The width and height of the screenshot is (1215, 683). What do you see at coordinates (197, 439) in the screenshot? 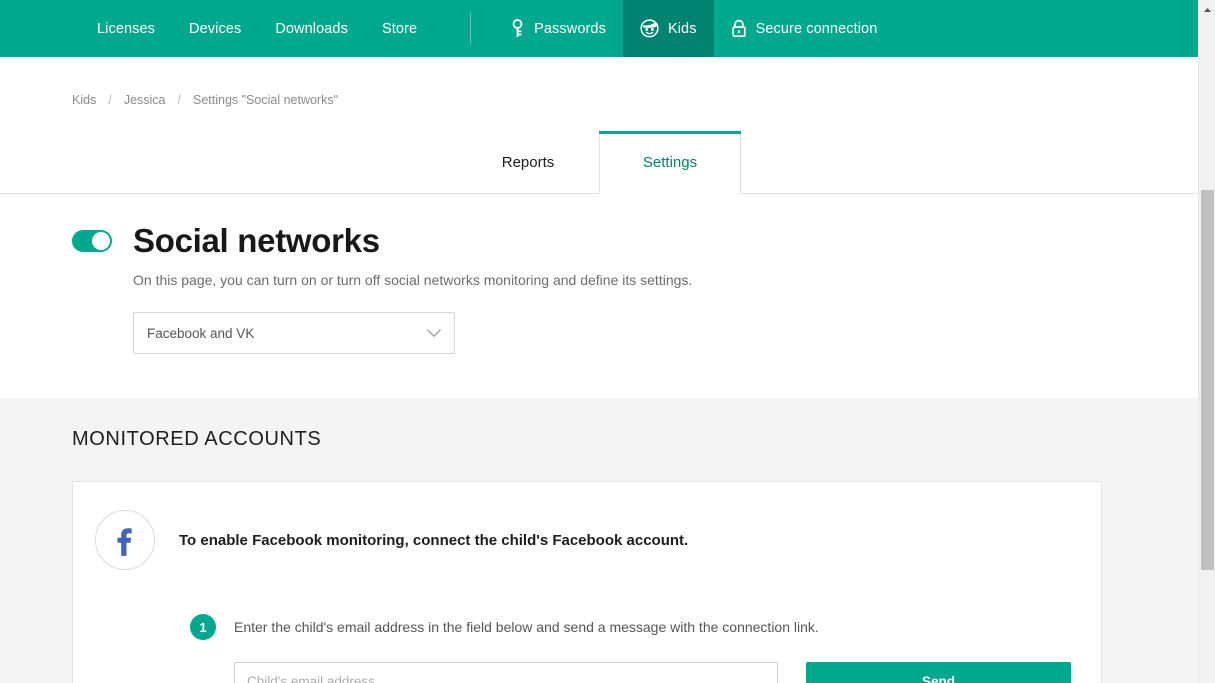
I see `monitored-accounts-heading: MONITORED ACCOUNTS` at bounding box center [197, 439].